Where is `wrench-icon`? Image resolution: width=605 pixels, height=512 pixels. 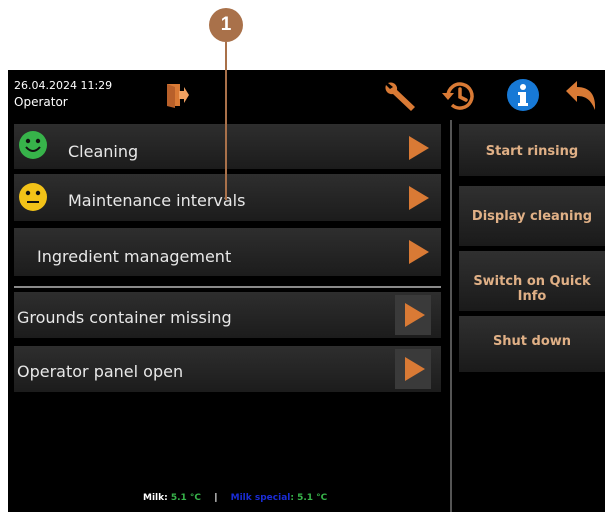 wrench-icon is located at coordinates (401, 96).